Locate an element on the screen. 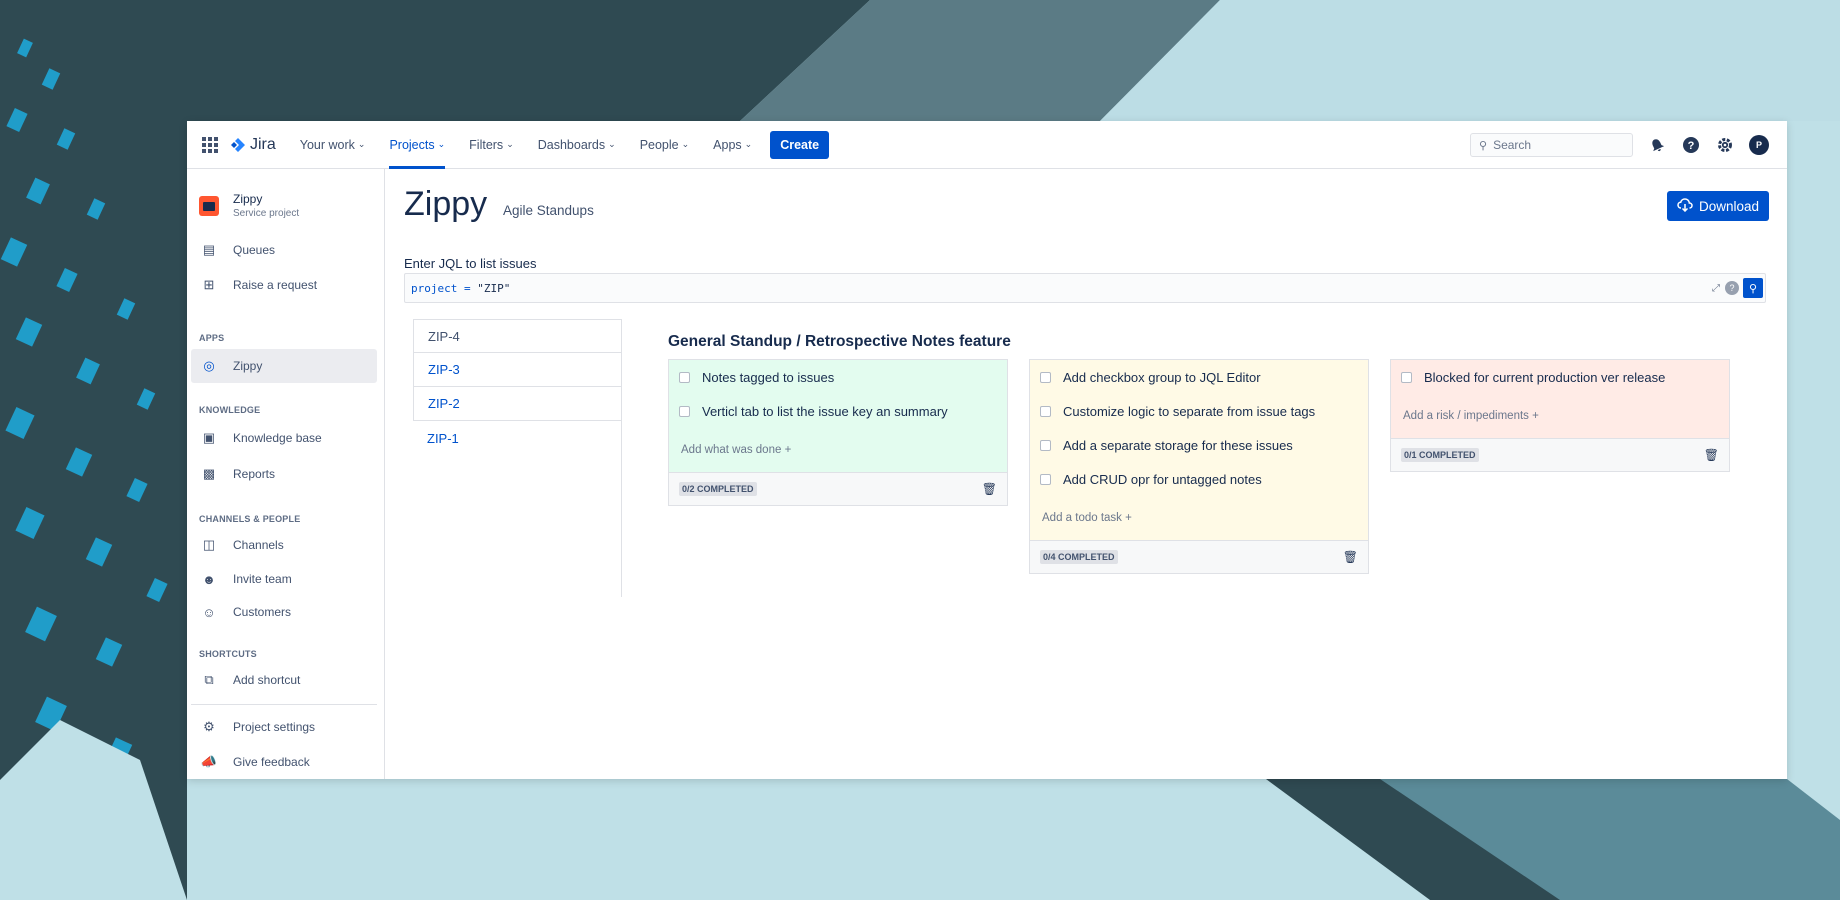  issue-item-zip-2: ZIP-2 is located at coordinates (517, 404).